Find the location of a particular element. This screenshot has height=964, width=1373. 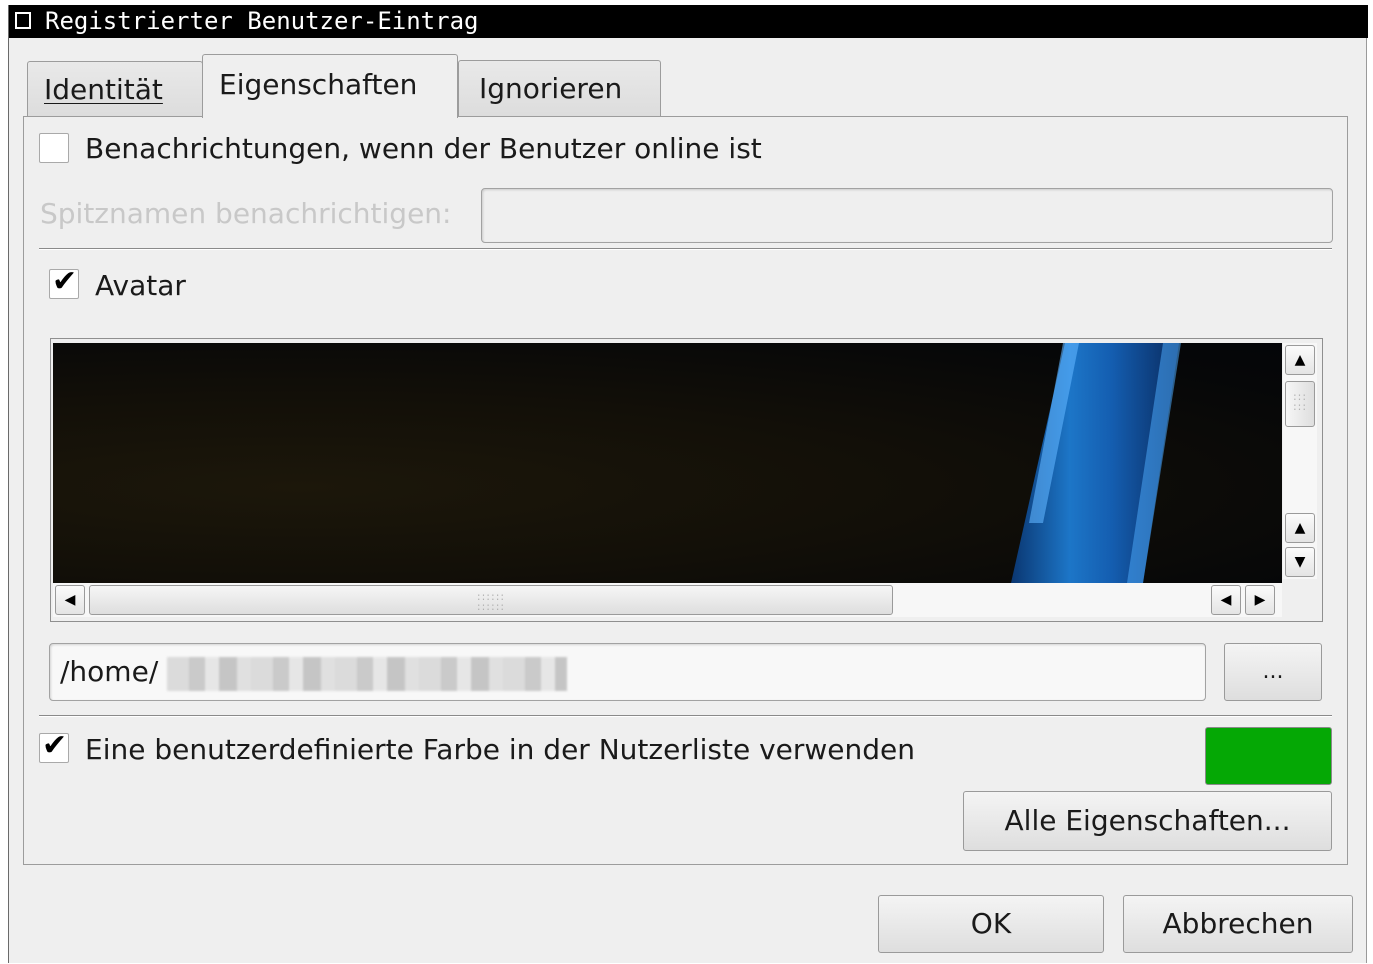

ok-button: OK is located at coordinates (991, 924).